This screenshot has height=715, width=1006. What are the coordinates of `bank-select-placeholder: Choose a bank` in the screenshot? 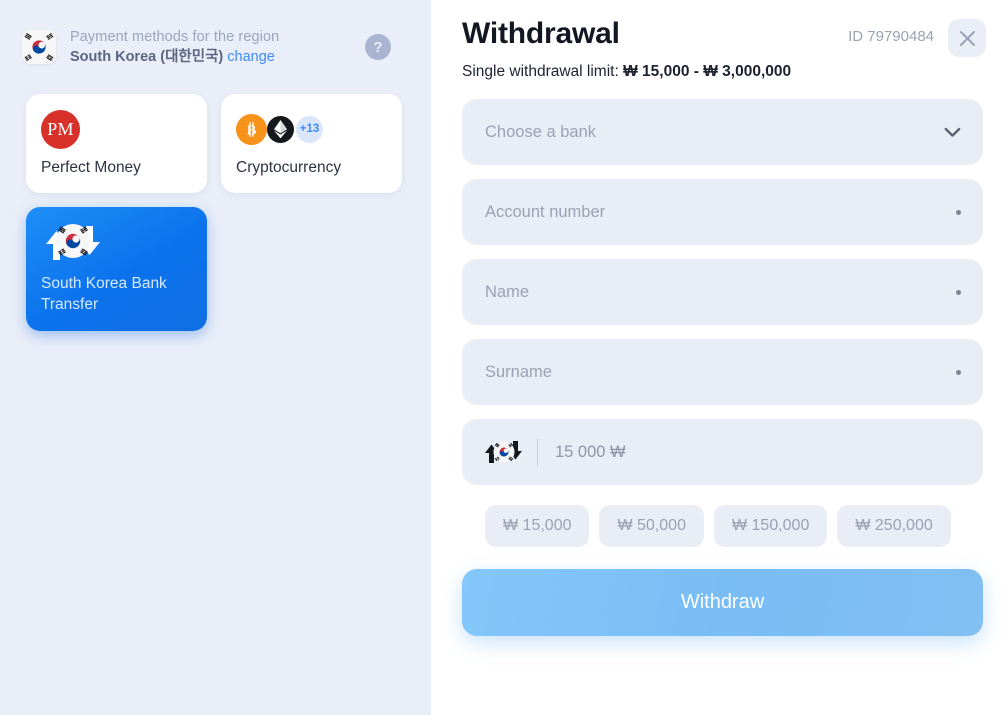 It's located at (540, 131).